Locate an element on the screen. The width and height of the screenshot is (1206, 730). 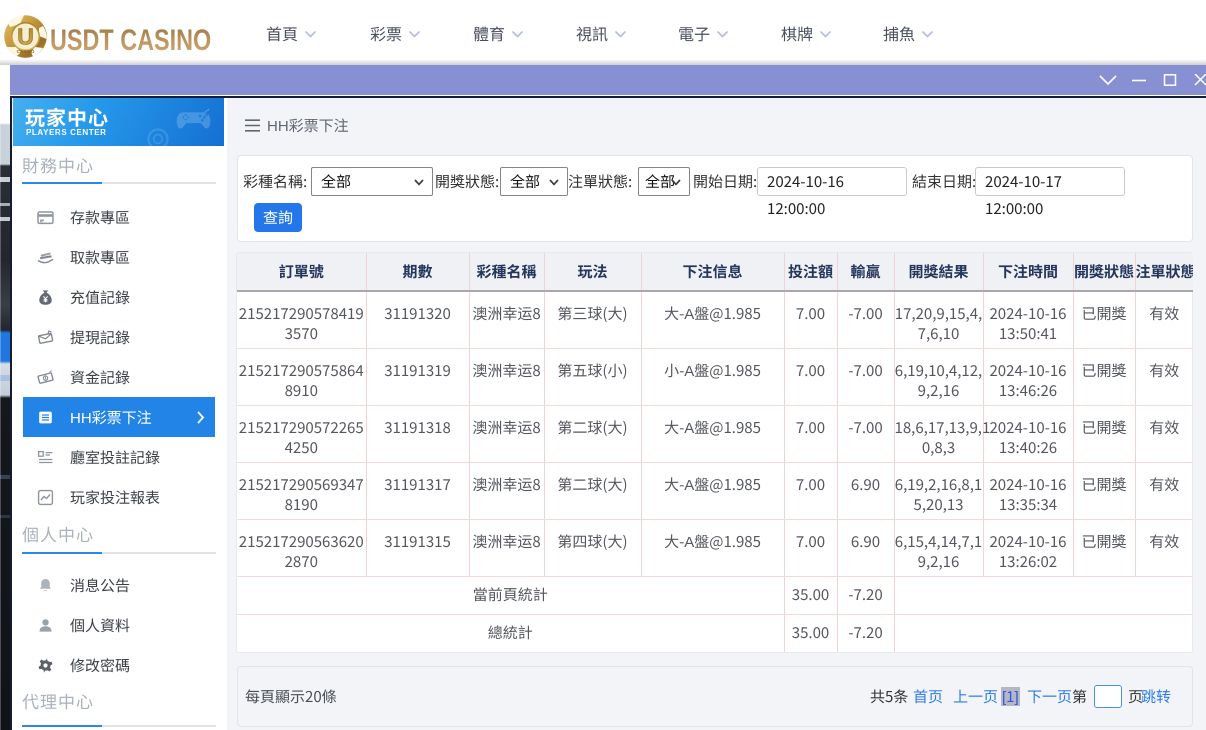
svg-text: U is located at coordinates (25, 37).